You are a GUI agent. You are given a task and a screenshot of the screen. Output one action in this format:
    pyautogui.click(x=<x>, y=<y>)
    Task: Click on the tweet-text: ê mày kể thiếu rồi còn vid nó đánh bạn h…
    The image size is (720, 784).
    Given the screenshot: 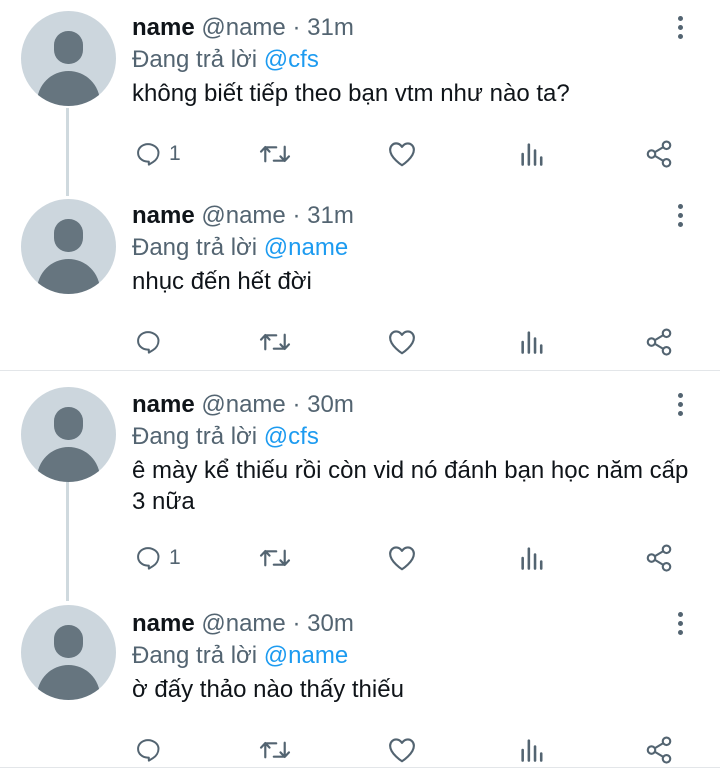 What is the action you would take?
    pyautogui.click(x=410, y=486)
    